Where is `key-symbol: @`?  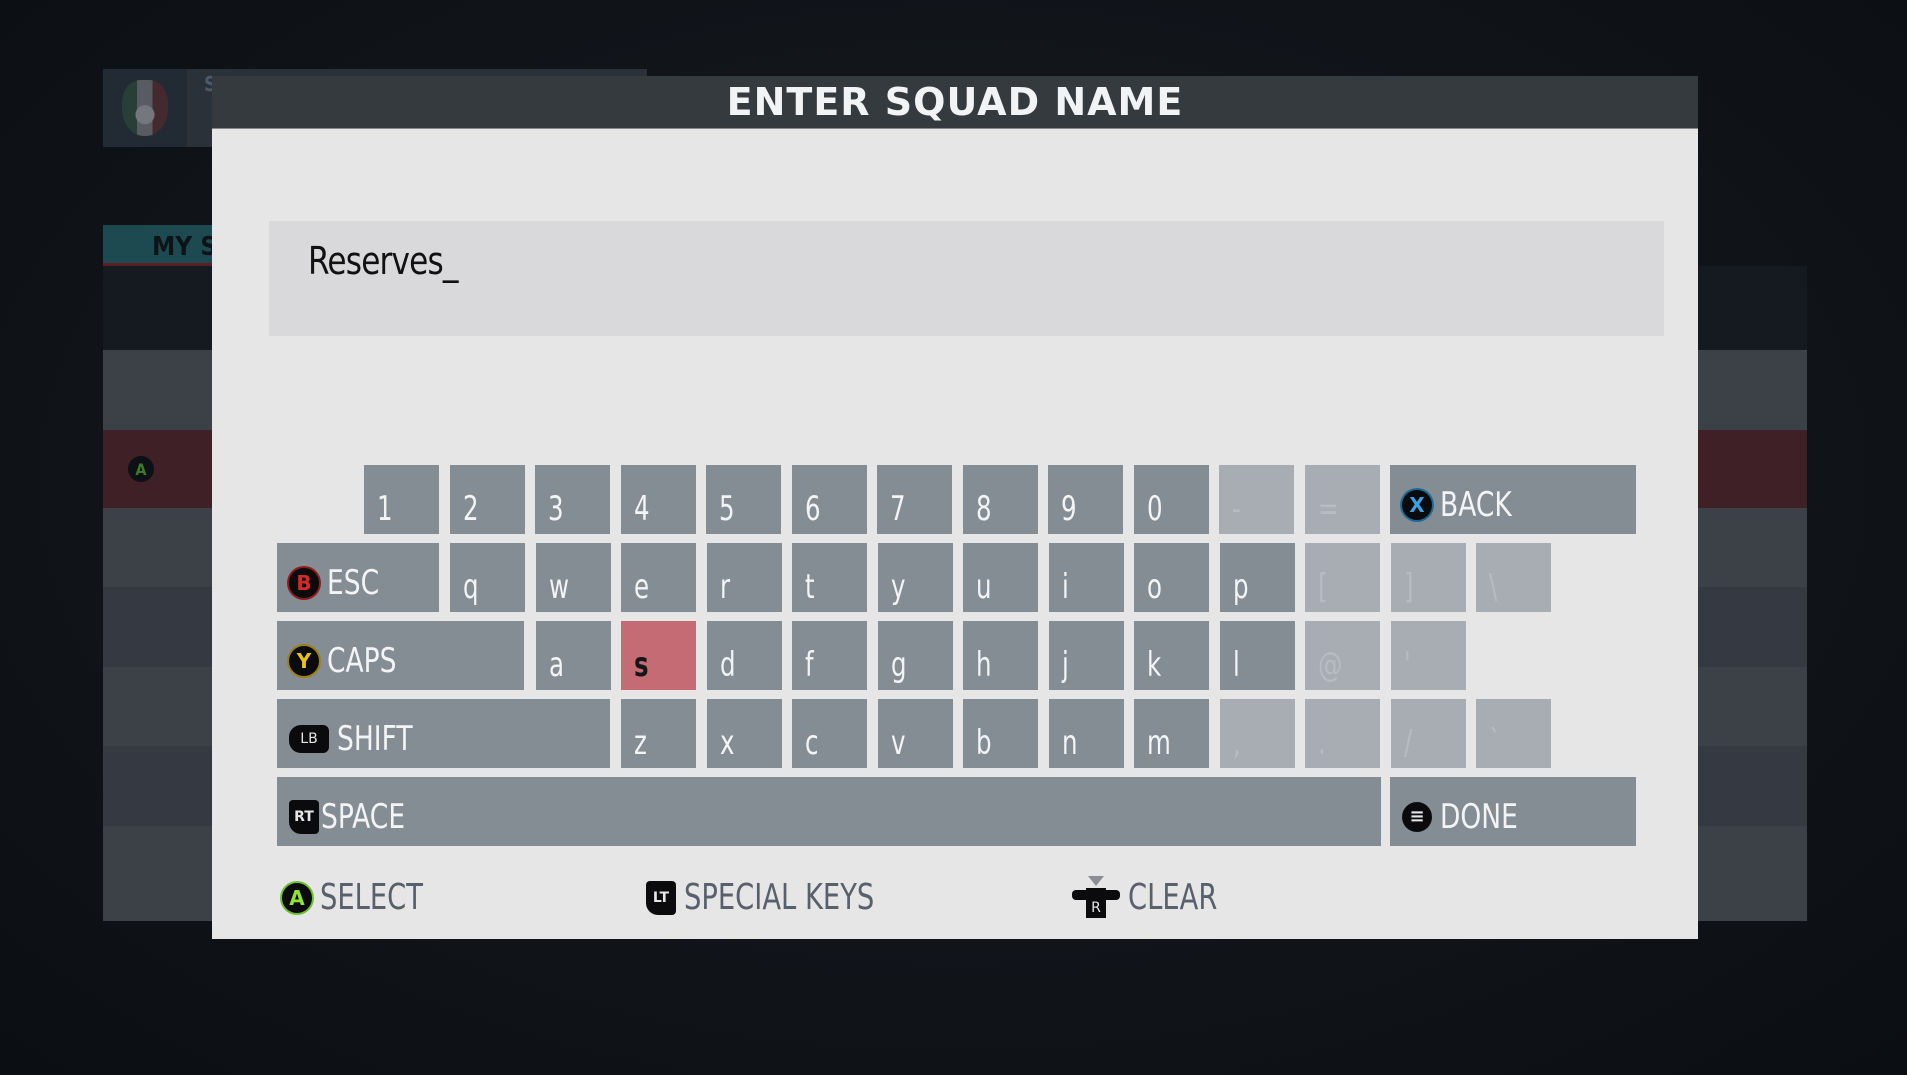
key-symbol: @ is located at coordinates (1342, 655).